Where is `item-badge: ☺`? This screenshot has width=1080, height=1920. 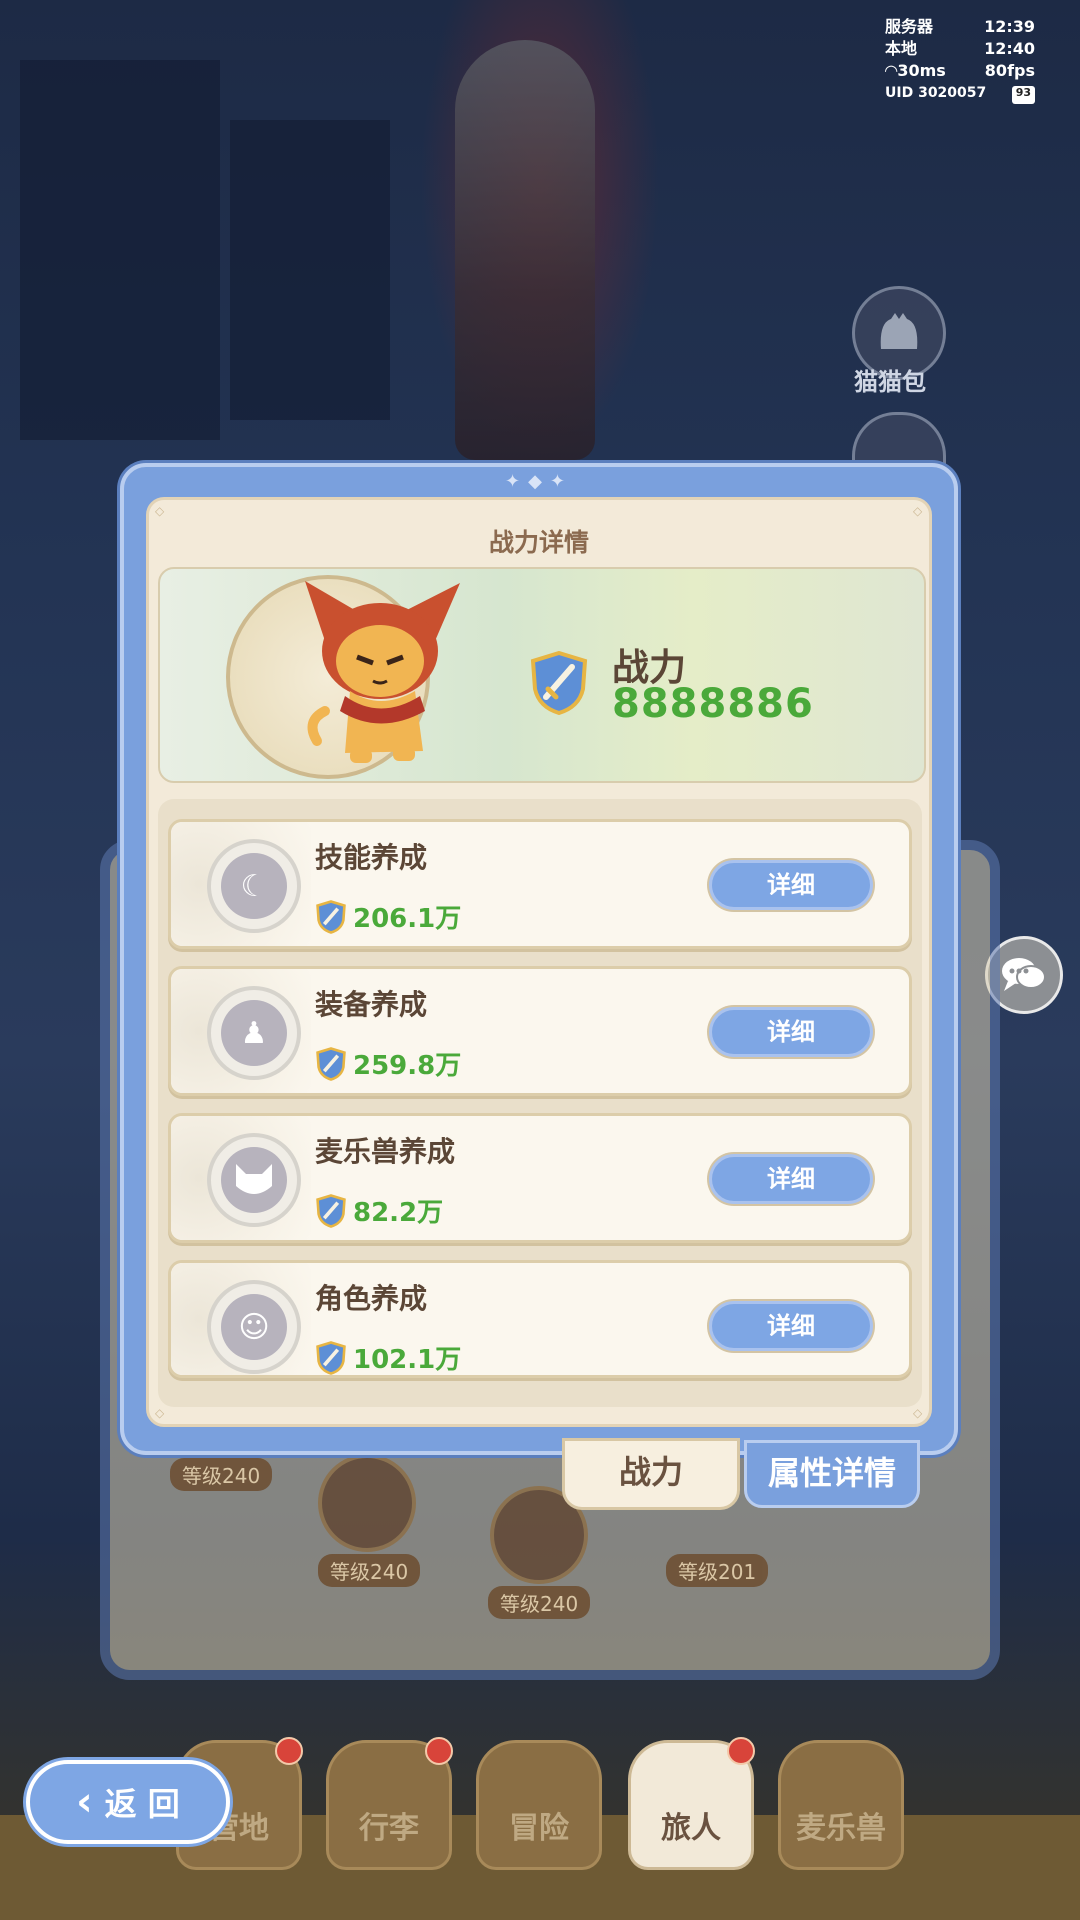 item-badge: ☺ is located at coordinates (254, 1327).